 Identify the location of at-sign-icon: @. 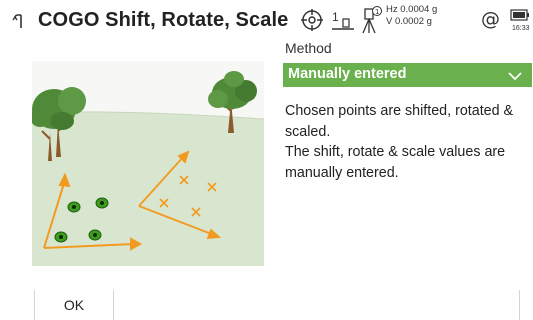
(491, 21).